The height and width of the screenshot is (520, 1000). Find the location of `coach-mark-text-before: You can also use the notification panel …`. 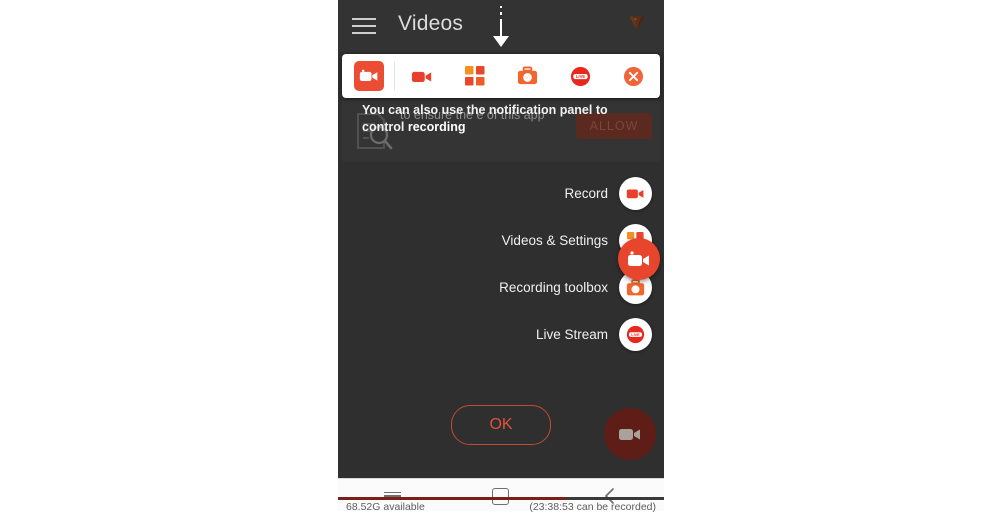

coach-mark-text-before: You can also use the notification panel … is located at coordinates (485, 118).